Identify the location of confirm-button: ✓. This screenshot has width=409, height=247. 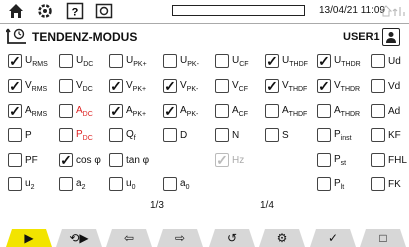
(333, 238).